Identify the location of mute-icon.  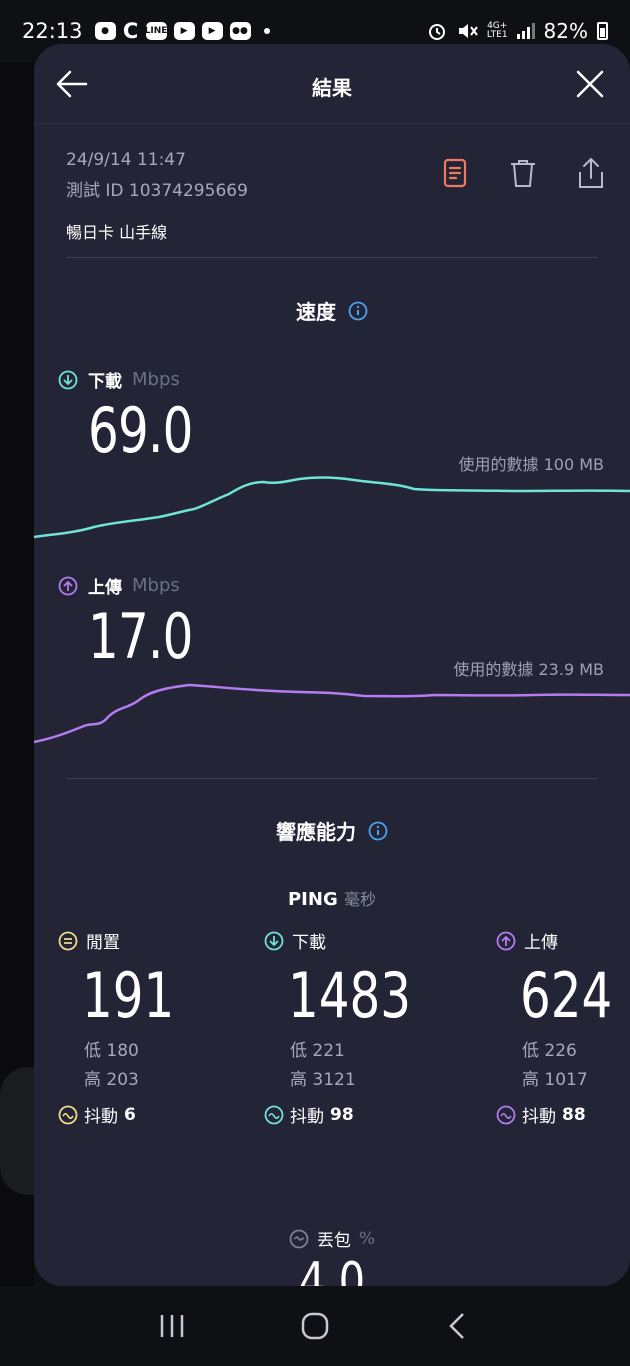
(468, 31).